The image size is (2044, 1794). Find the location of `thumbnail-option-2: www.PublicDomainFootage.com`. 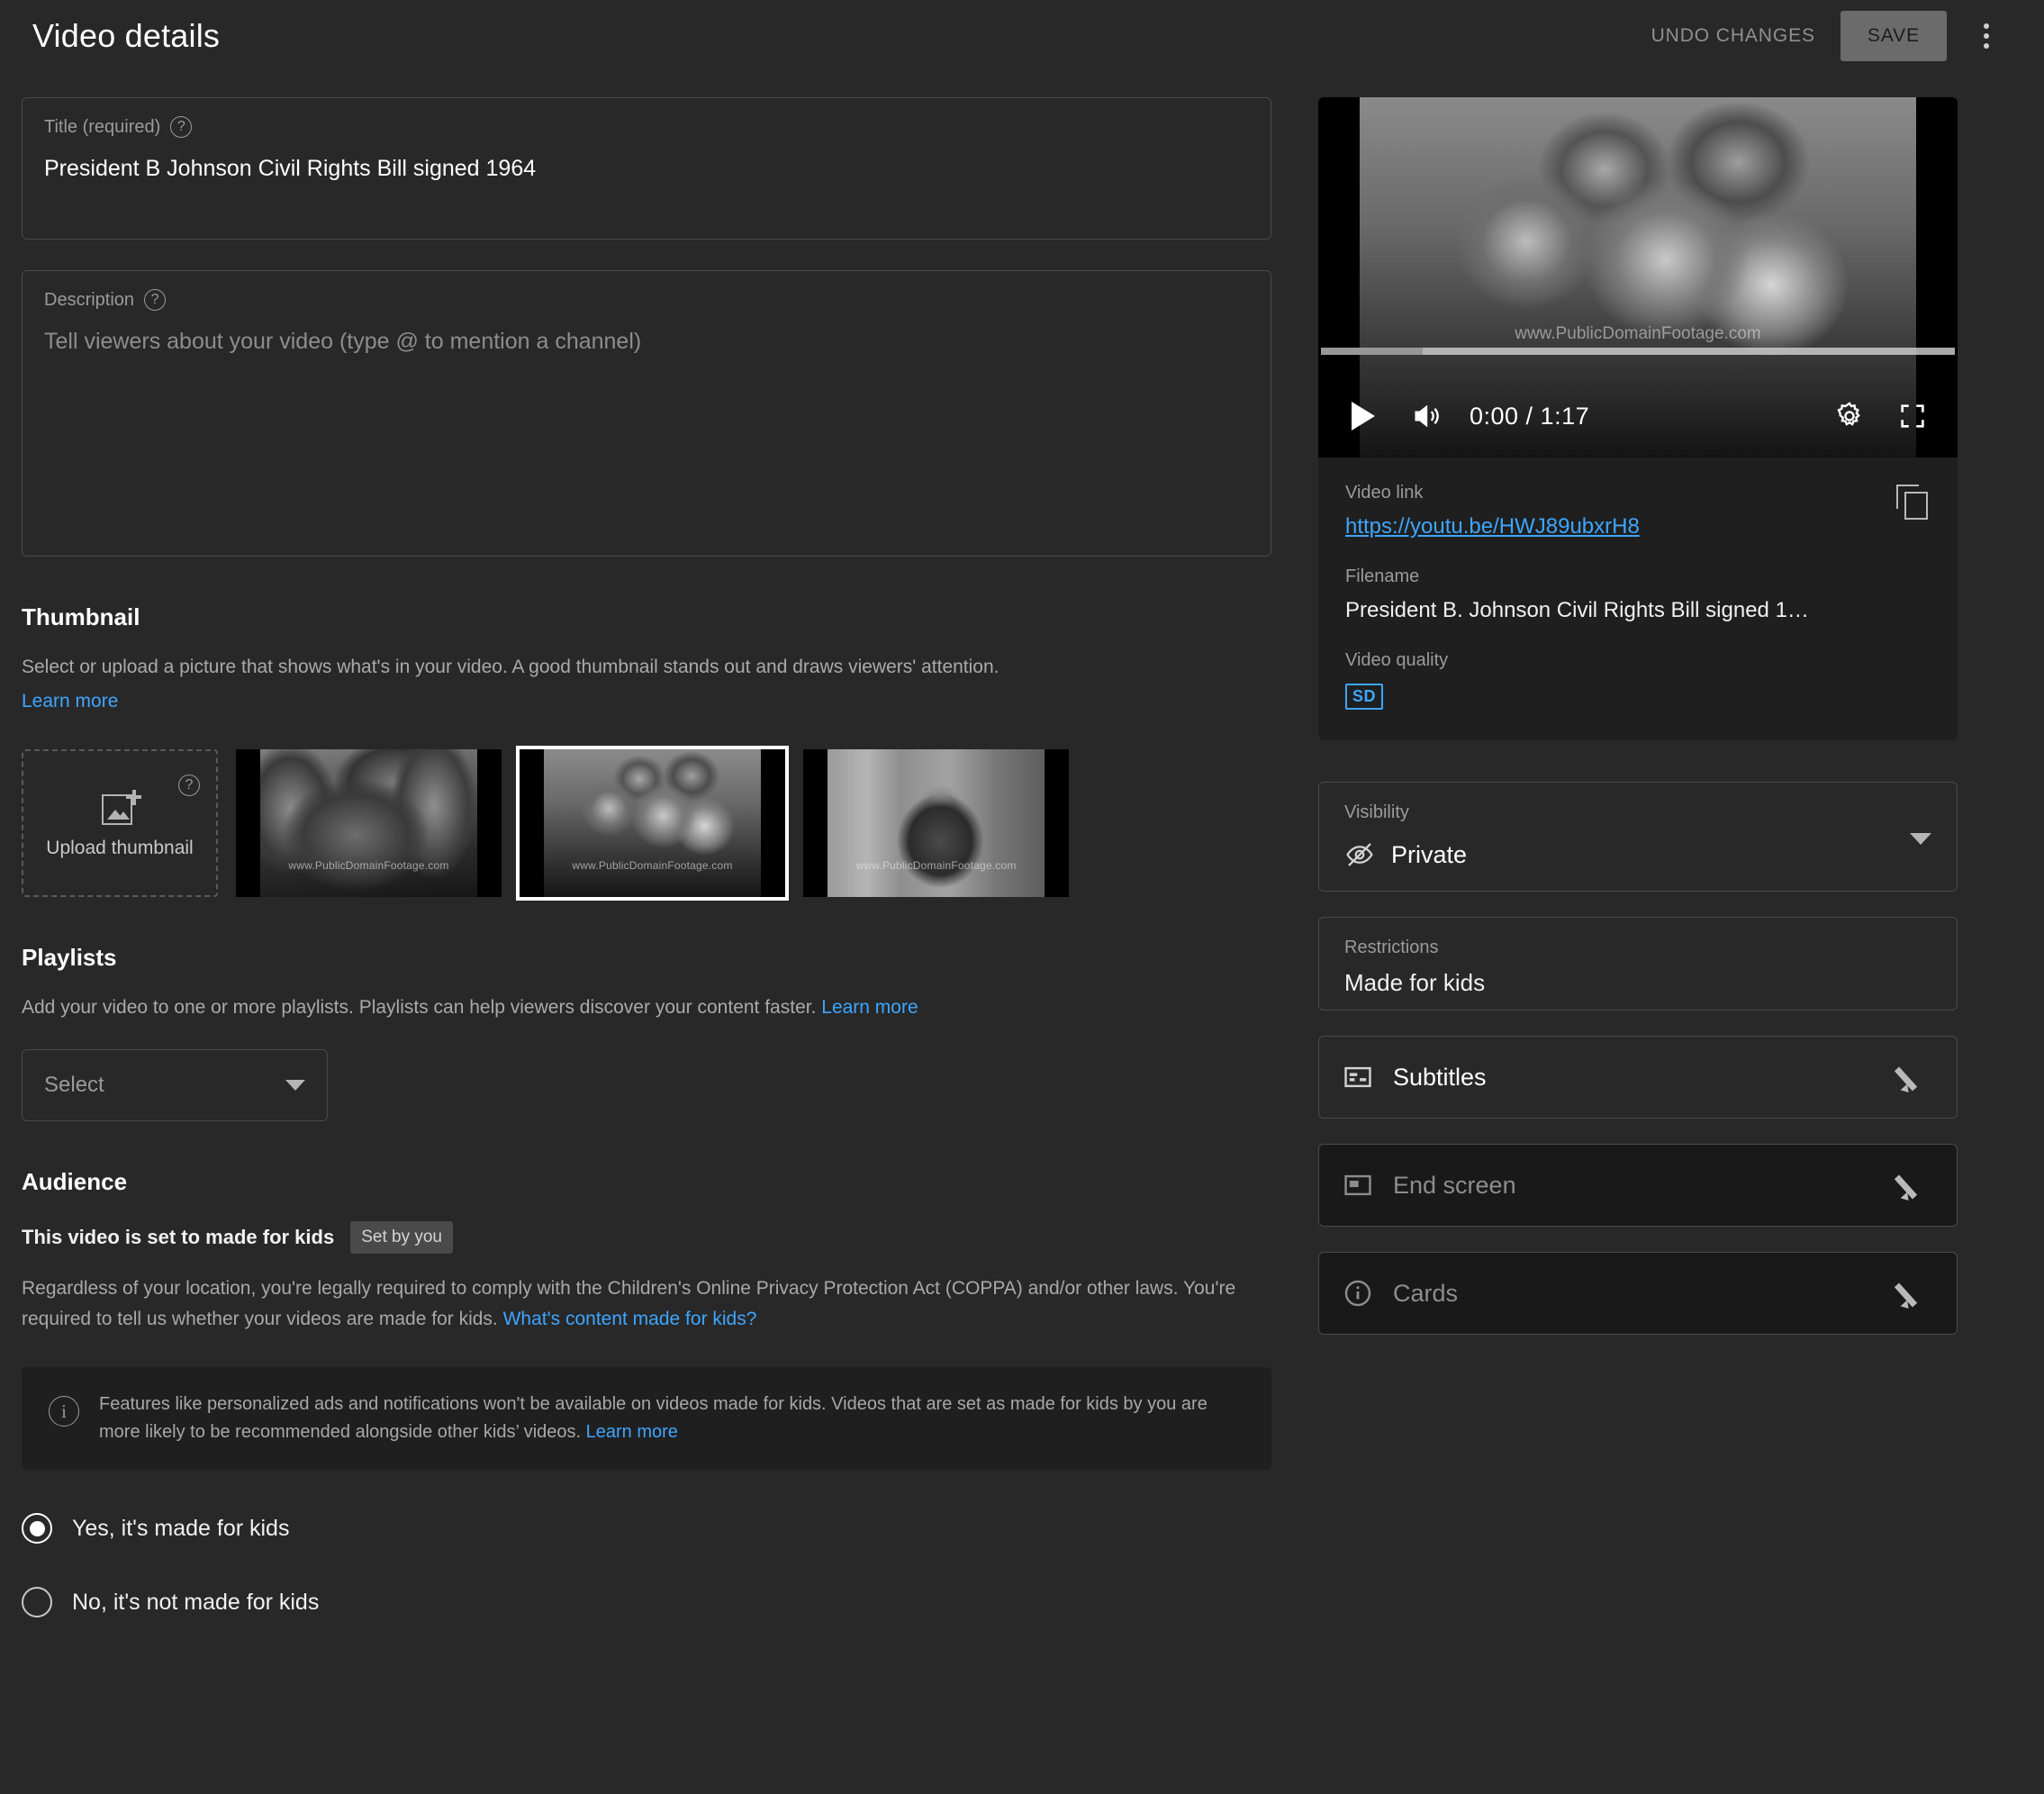

thumbnail-option-2: www.PublicDomainFootage.com is located at coordinates (652, 823).